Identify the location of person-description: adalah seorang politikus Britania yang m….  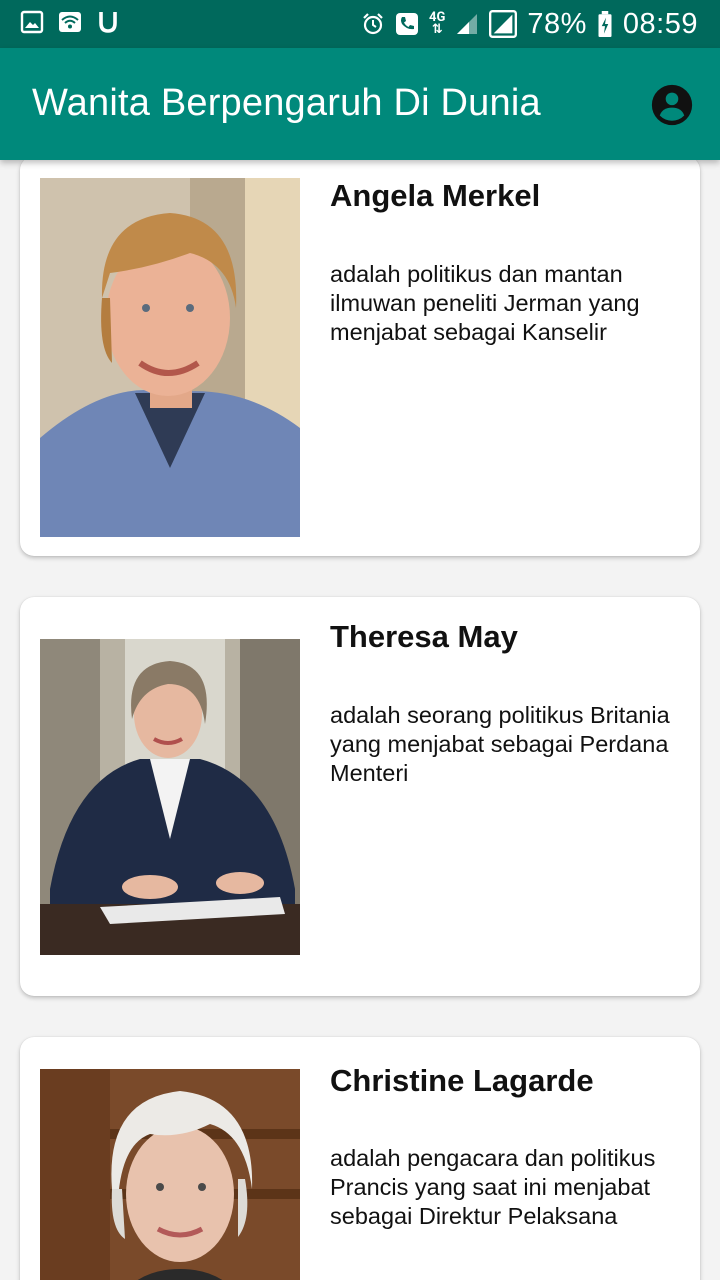
(500, 744).